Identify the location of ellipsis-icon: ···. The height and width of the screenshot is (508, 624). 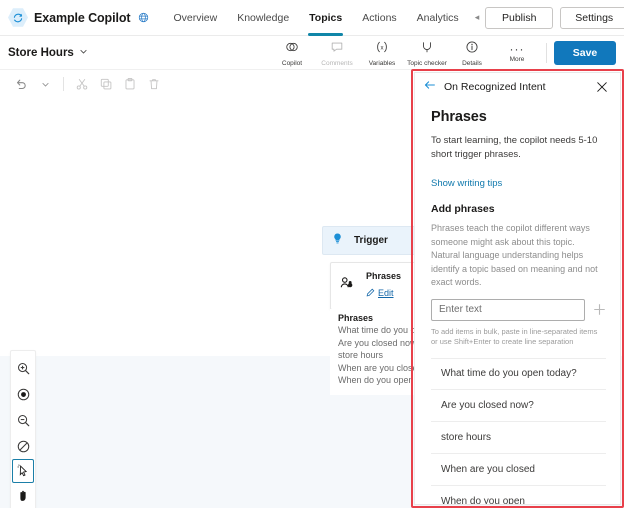
(517, 49).